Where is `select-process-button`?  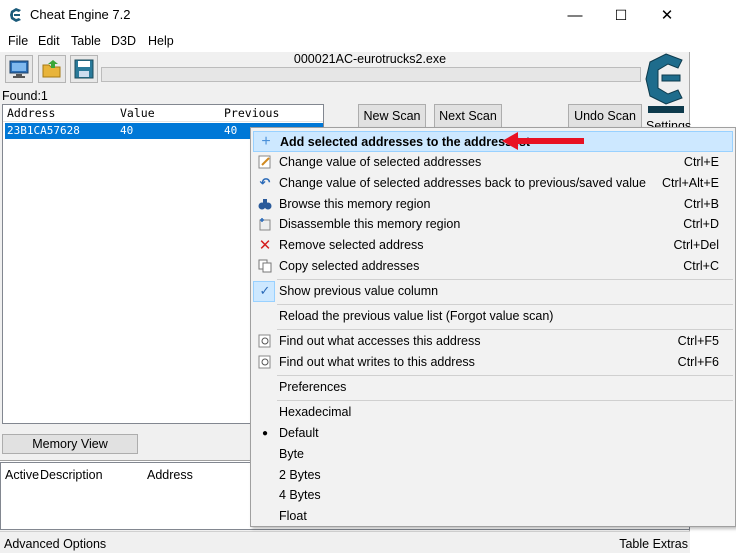 select-process-button is located at coordinates (19, 69).